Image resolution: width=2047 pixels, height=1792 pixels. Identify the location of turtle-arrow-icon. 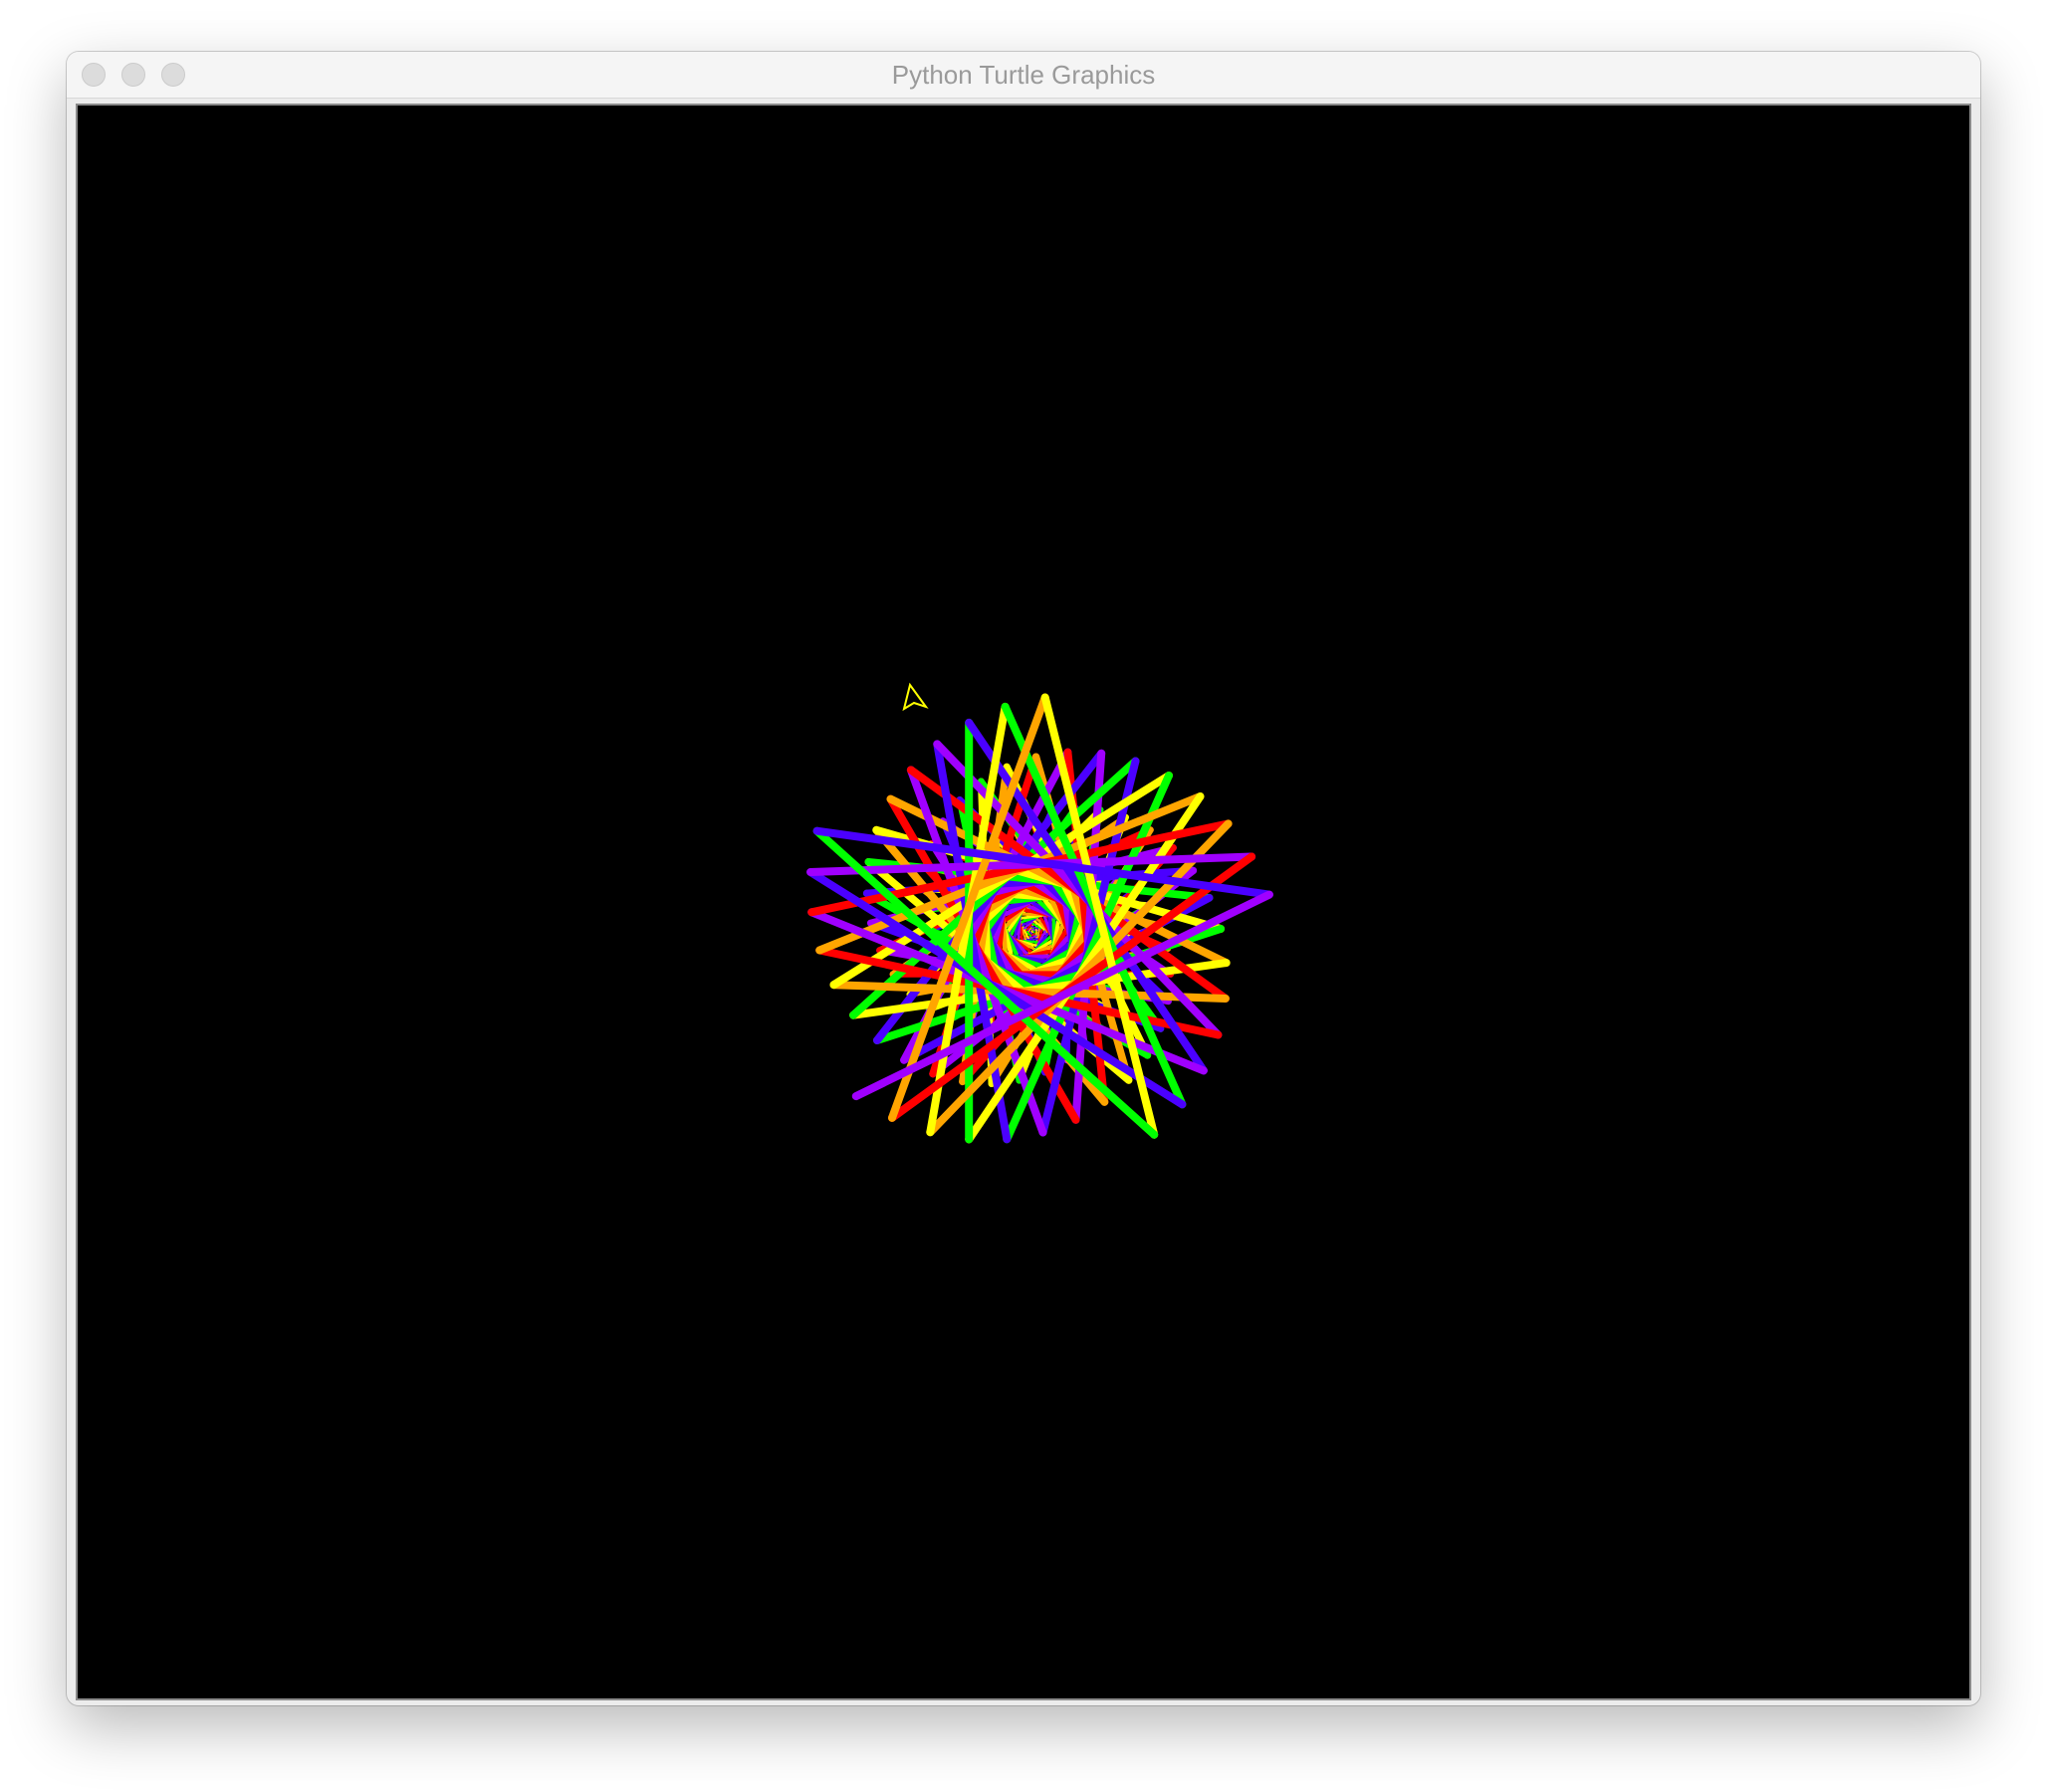
(915, 697).